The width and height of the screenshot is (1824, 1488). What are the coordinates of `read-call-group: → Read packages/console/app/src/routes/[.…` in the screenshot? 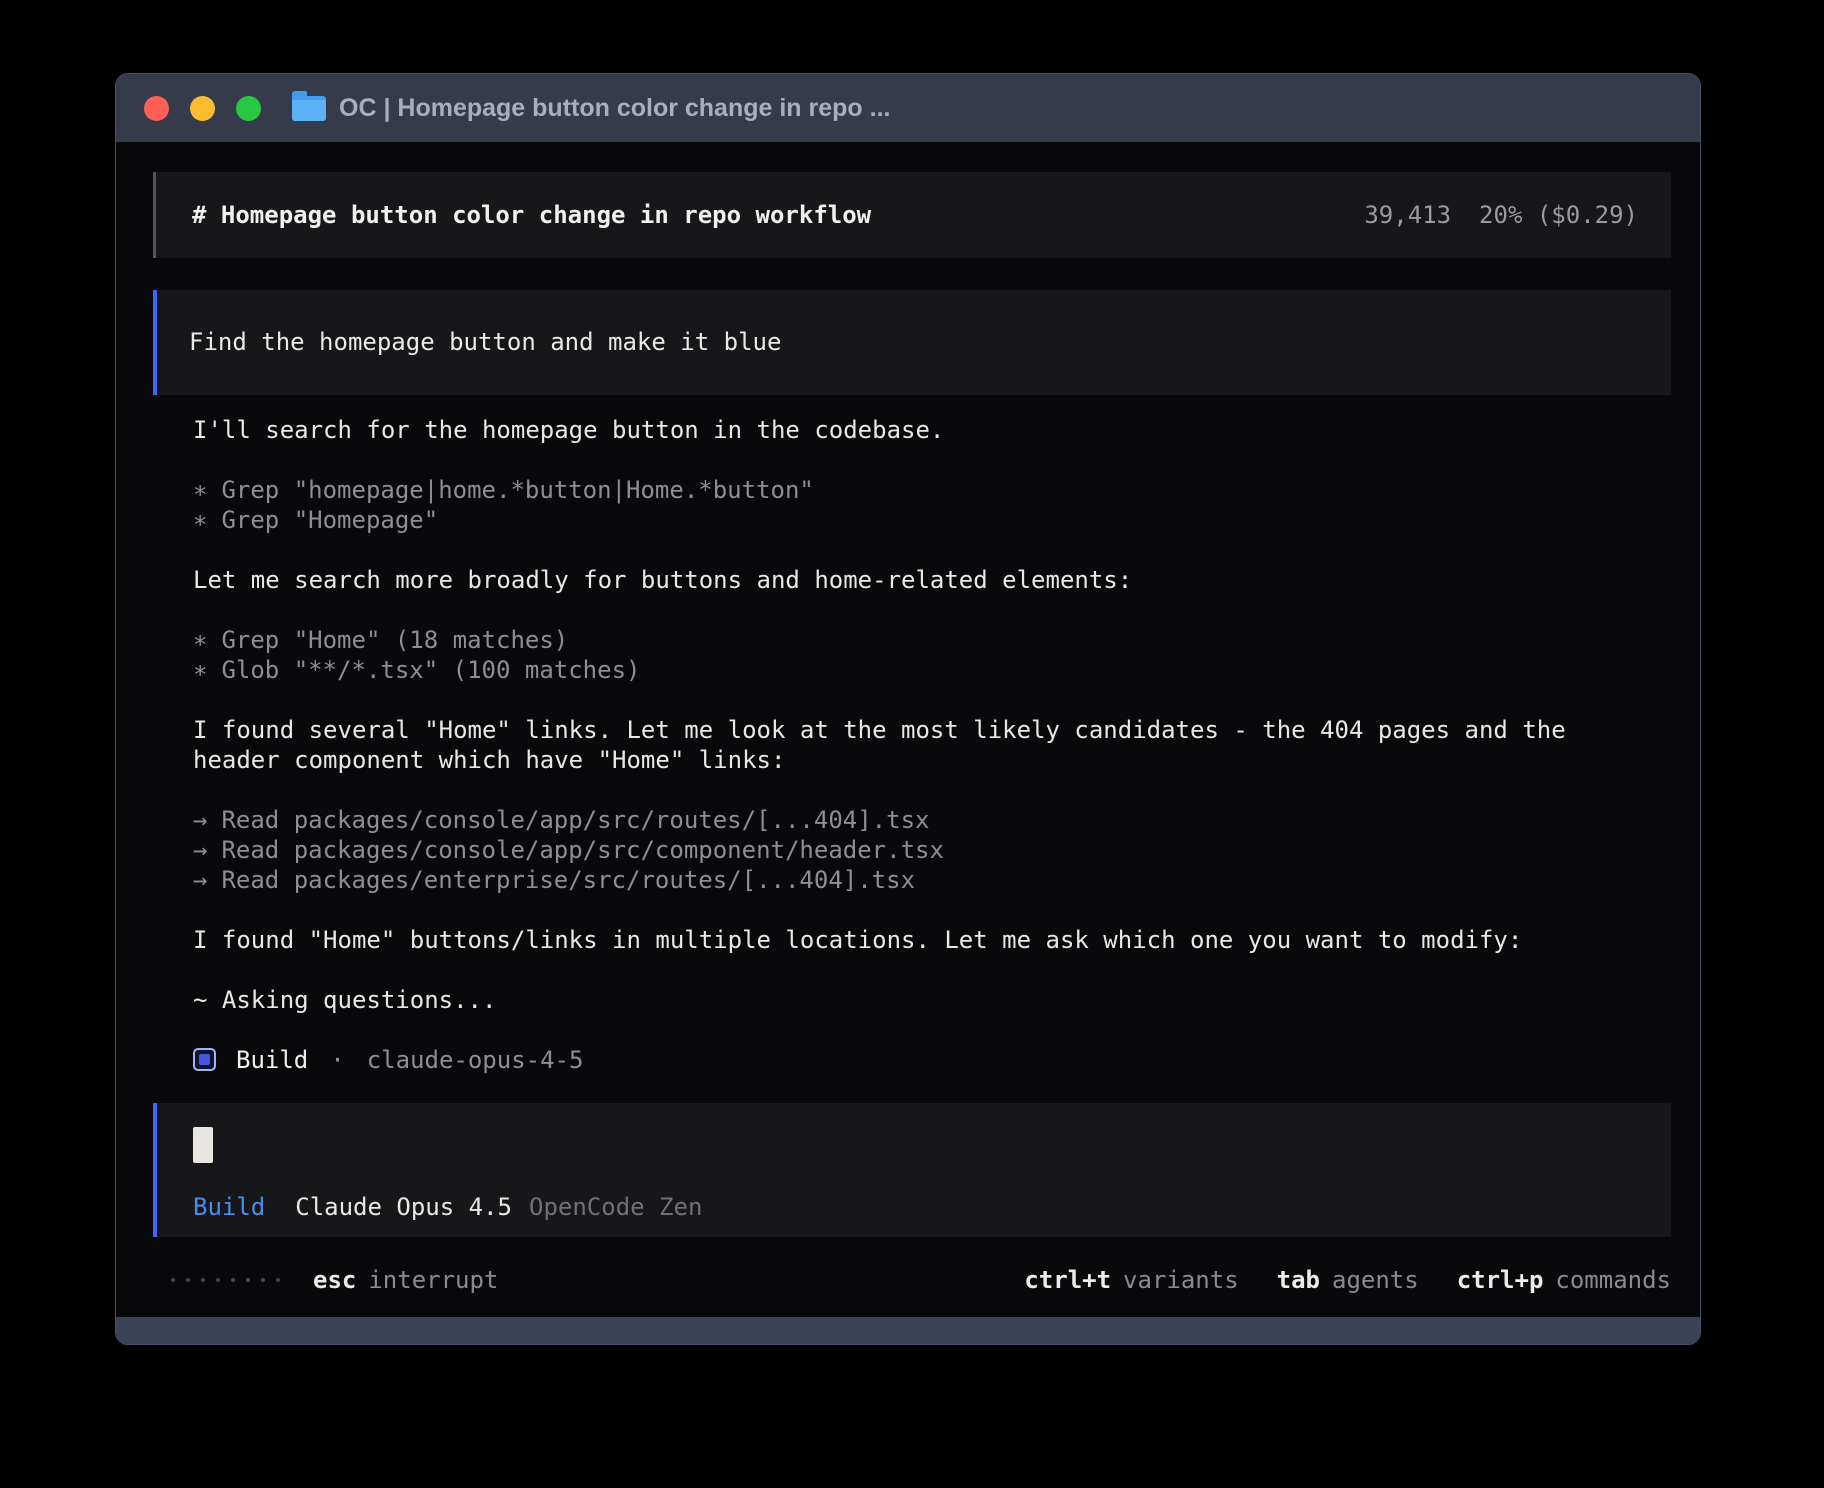 It's located at (932, 850).